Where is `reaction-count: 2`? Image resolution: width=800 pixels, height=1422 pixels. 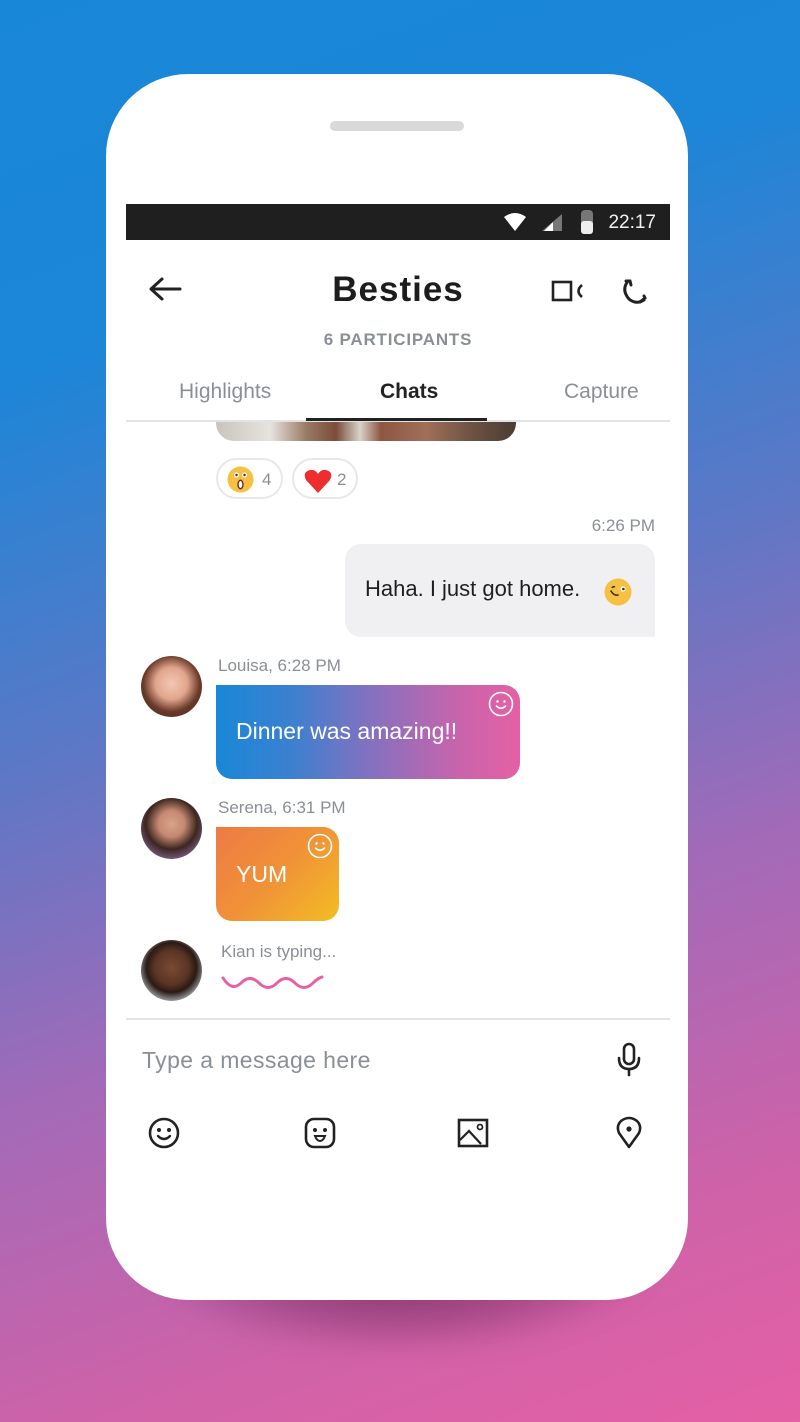 reaction-count: 2 is located at coordinates (342, 479).